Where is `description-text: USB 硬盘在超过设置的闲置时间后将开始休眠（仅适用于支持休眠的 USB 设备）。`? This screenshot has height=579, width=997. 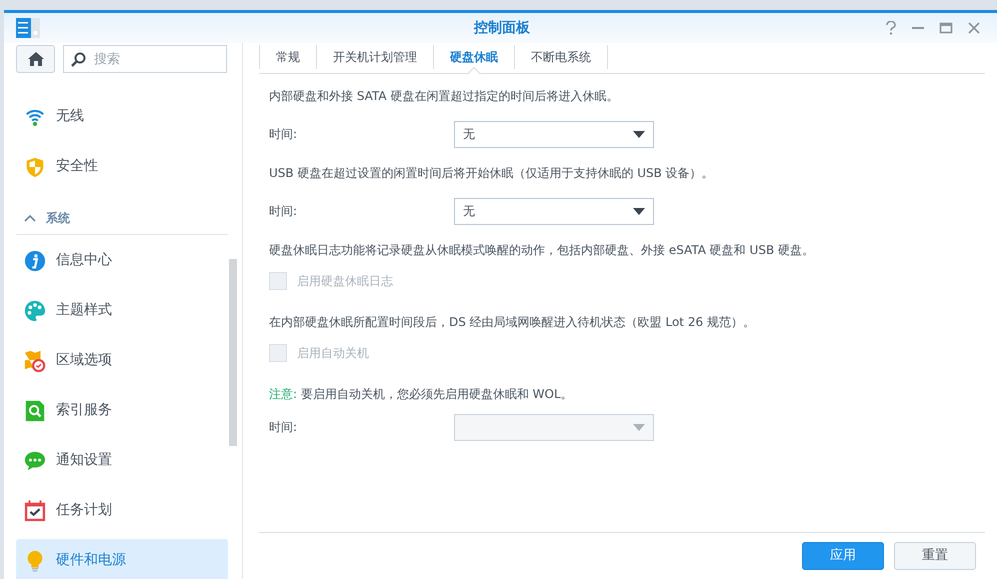
description-text: USB 硬盘在超过设置的闲置时间后将开始休眠（仅适用于支持休眠的 USB 设备）。 is located at coordinates (492, 173).